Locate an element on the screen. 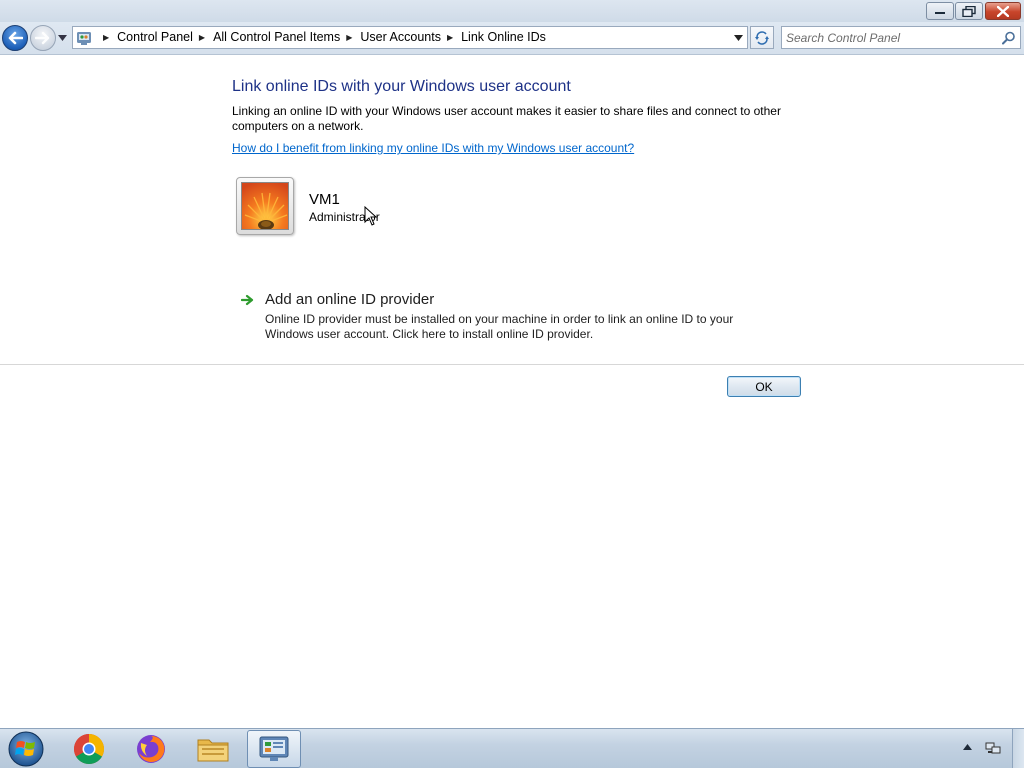 The height and width of the screenshot is (768, 1024). firefox-icon is located at coordinates (151, 749).